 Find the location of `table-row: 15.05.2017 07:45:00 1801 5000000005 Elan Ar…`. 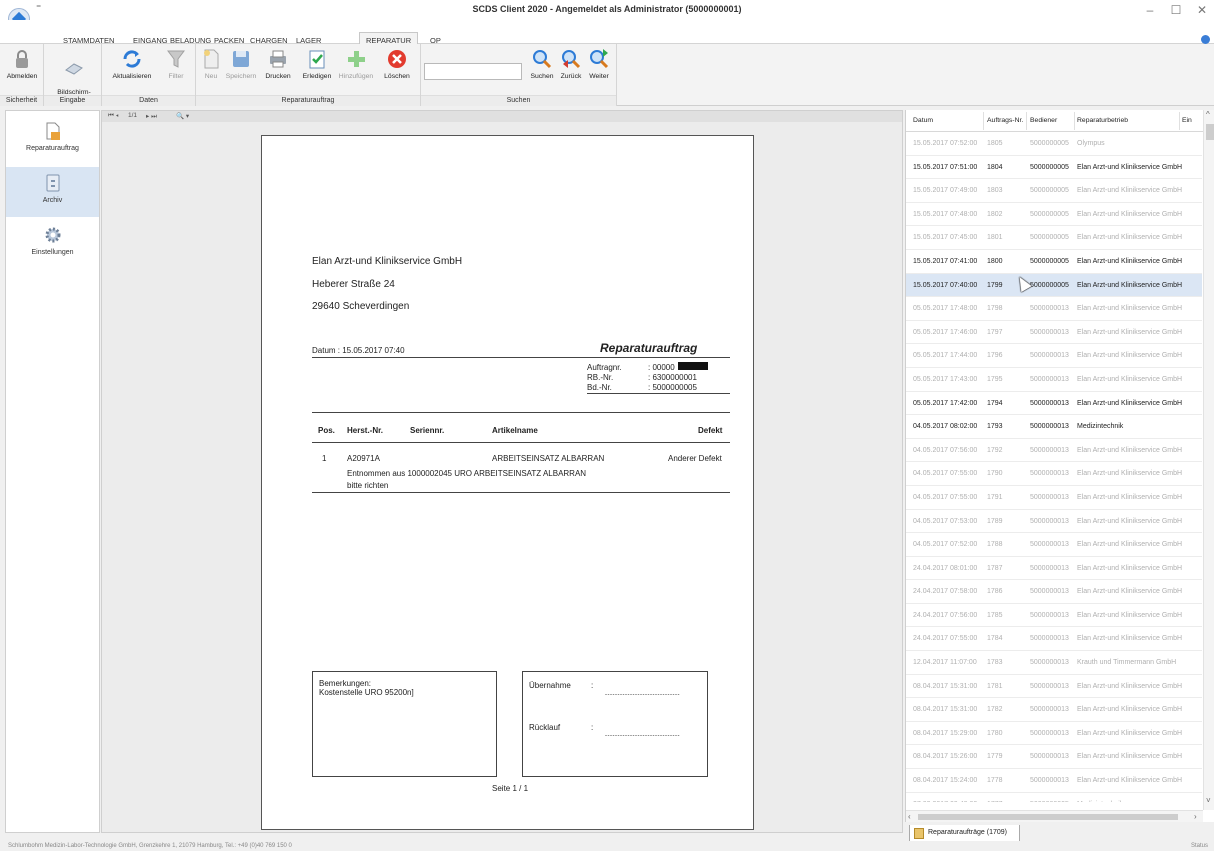

table-row: 15.05.2017 07:45:00 1801 5000000005 Elan Ar… is located at coordinates (1054, 238).